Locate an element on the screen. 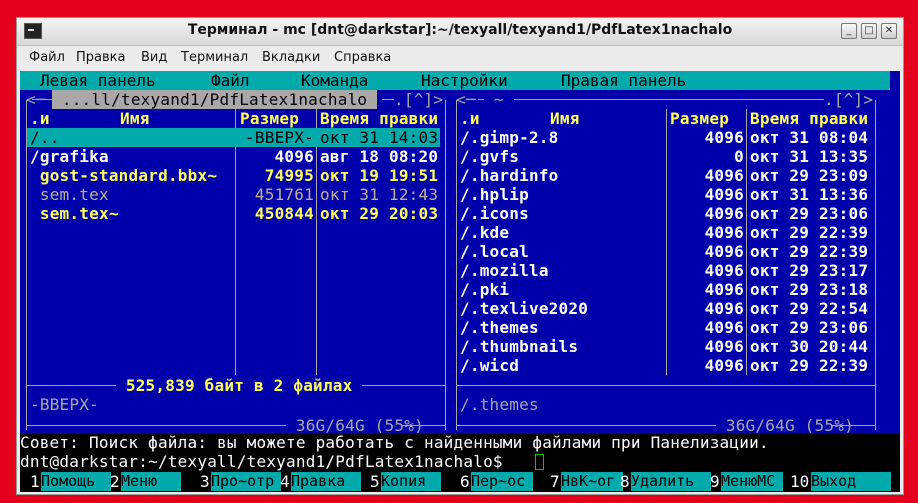 The width and height of the screenshot is (918, 503). left-file-mtime: окт 31 12:43 is located at coordinates (379, 194).